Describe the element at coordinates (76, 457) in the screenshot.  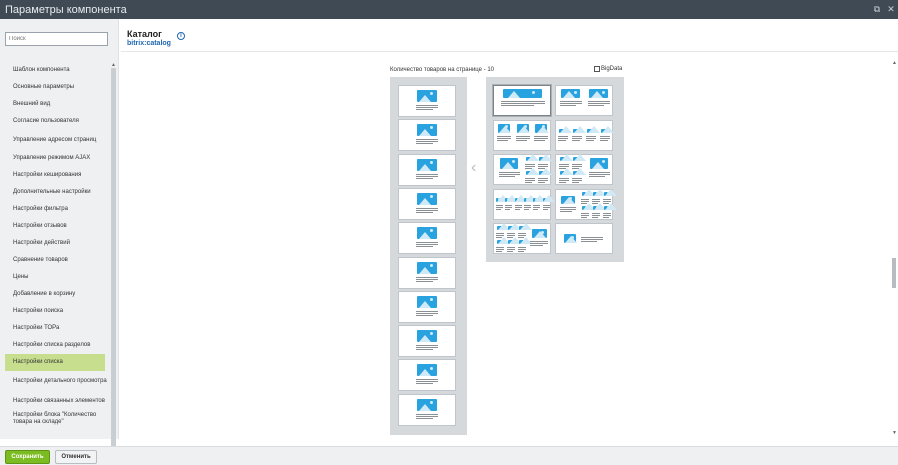
I see `cancel-button: Отменить` at that location.